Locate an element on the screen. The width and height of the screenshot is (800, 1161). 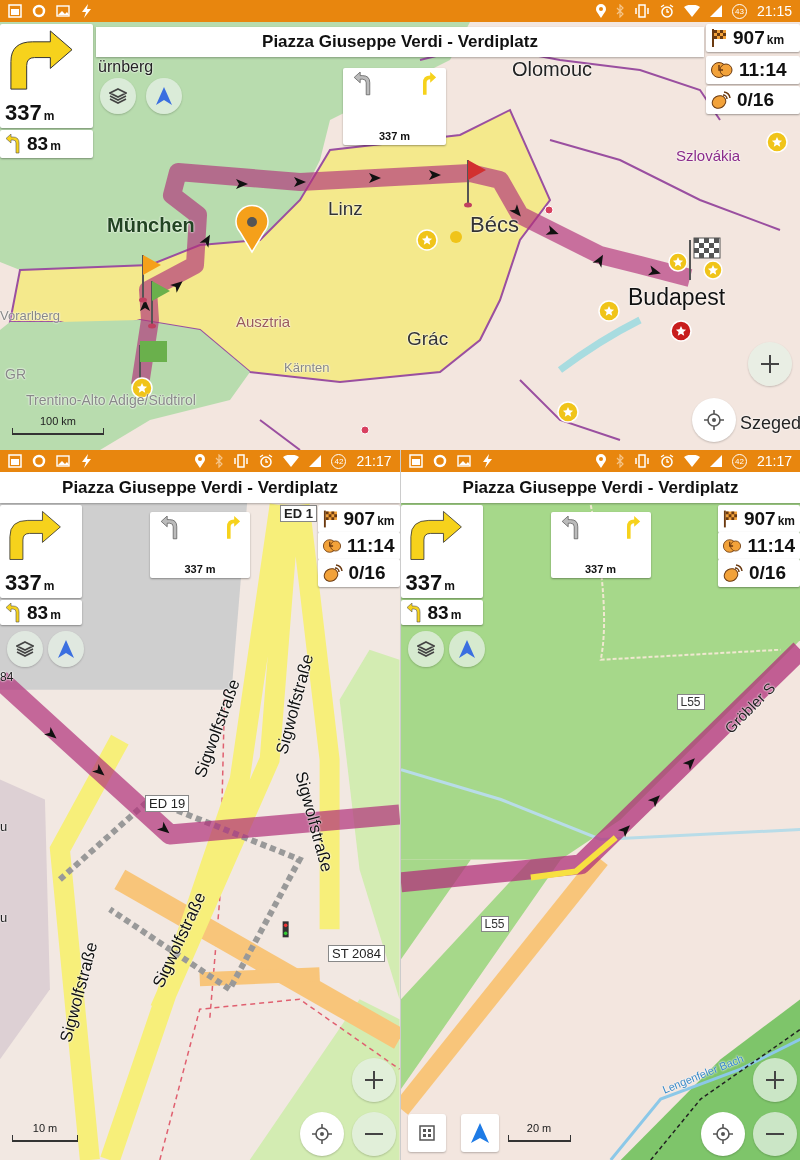
grid-button is located at coordinates (426, 1133).